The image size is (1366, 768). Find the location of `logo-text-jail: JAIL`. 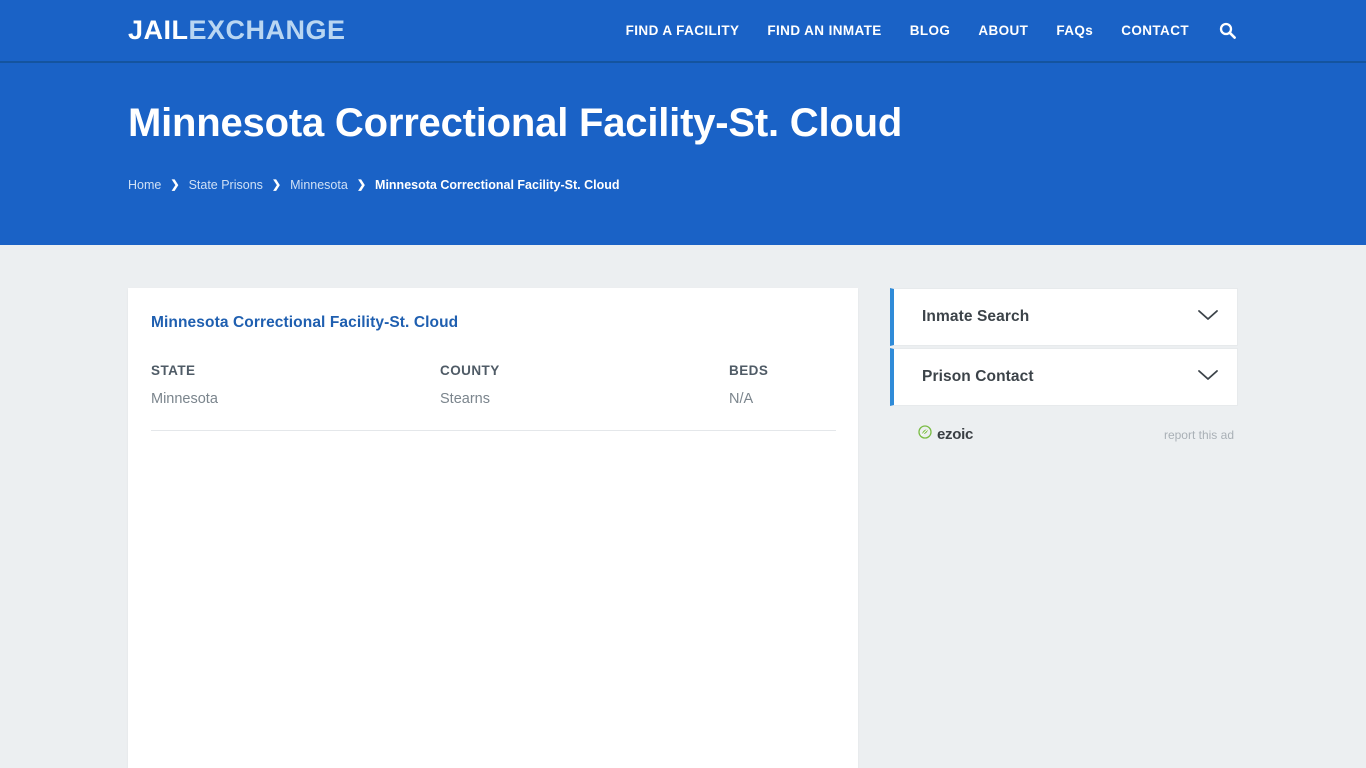

logo-text-jail: JAIL is located at coordinates (158, 30).